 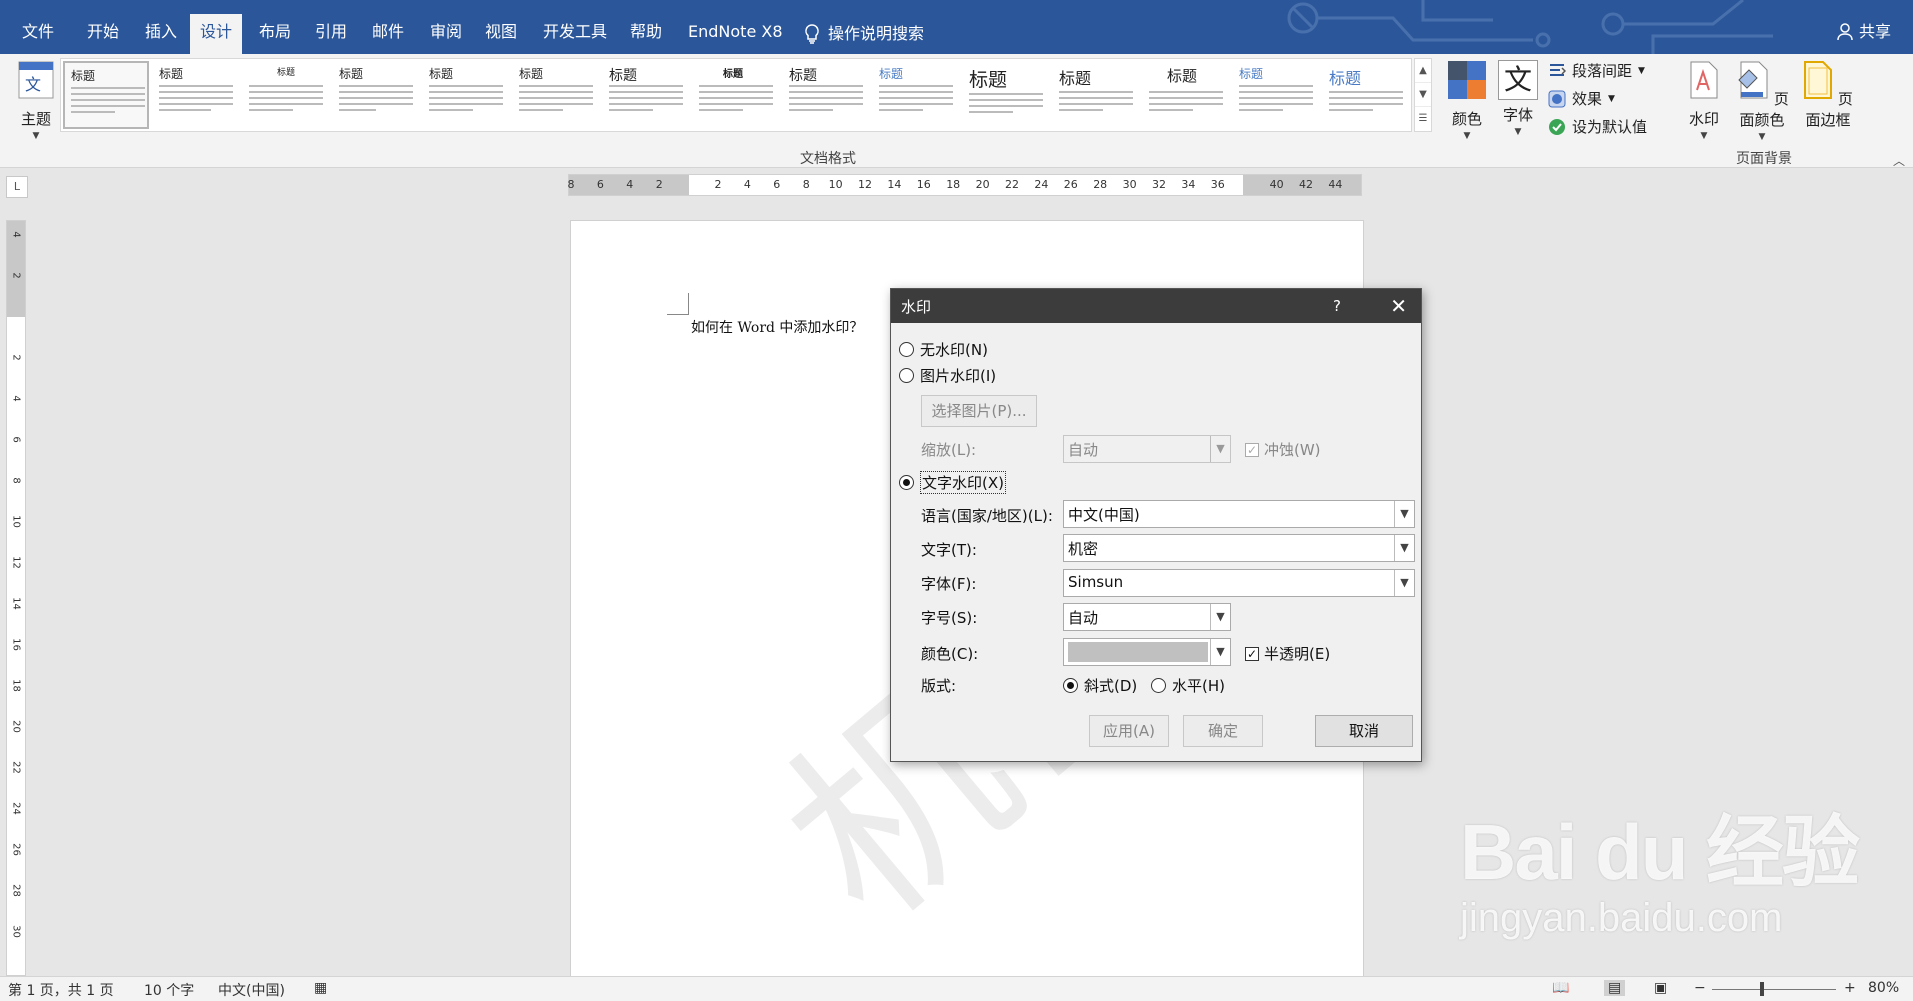 I want to click on style-set-7: 标题, so click(x=646, y=95).